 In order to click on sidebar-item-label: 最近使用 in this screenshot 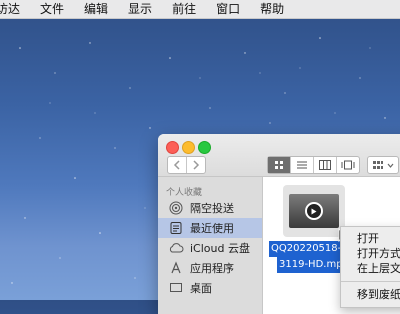, I will do `click(212, 228)`.